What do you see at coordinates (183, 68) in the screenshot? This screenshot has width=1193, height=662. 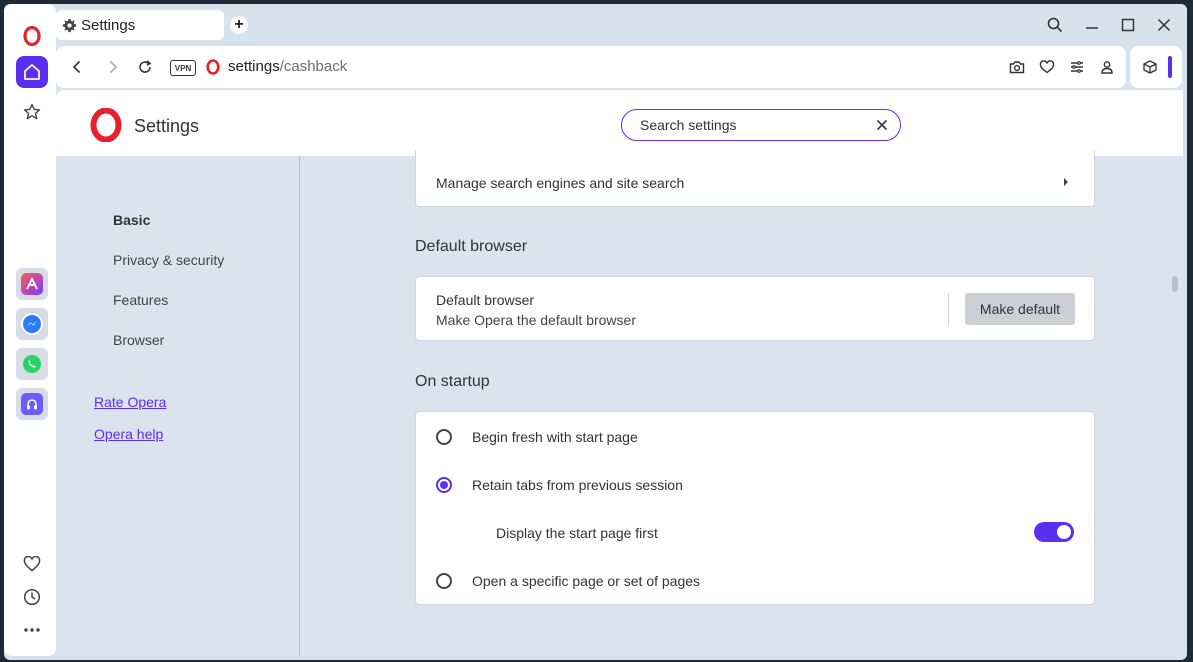 I see `vpn-badge: VPN` at bounding box center [183, 68].